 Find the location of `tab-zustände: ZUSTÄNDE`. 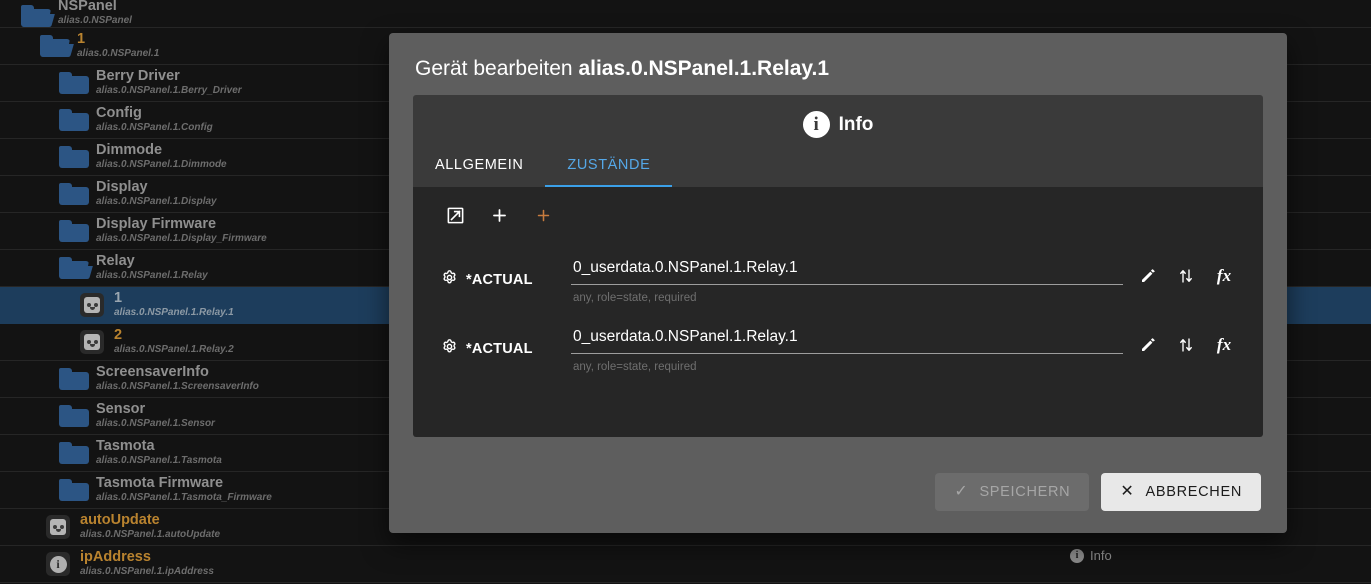

tab-zustände: ZUSTÄNDE is located at coordinates (609, 165).